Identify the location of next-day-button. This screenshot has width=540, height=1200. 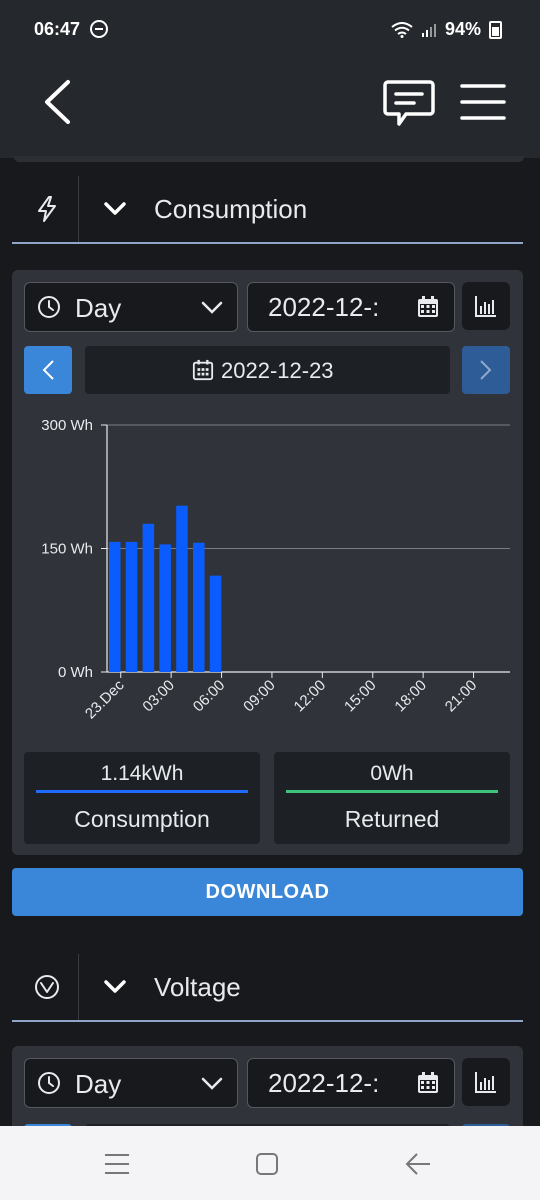
(486, 370).